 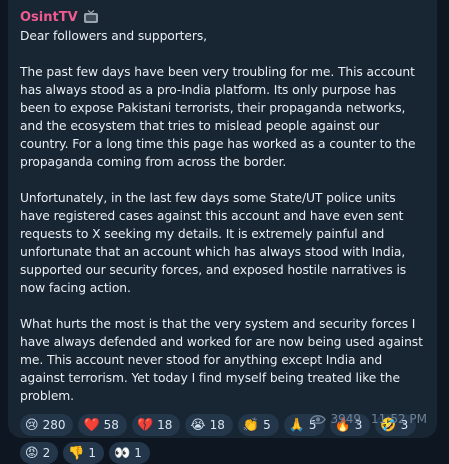 I want to click on reaction-eyes: 👀 1, so click(x=129, y=453).